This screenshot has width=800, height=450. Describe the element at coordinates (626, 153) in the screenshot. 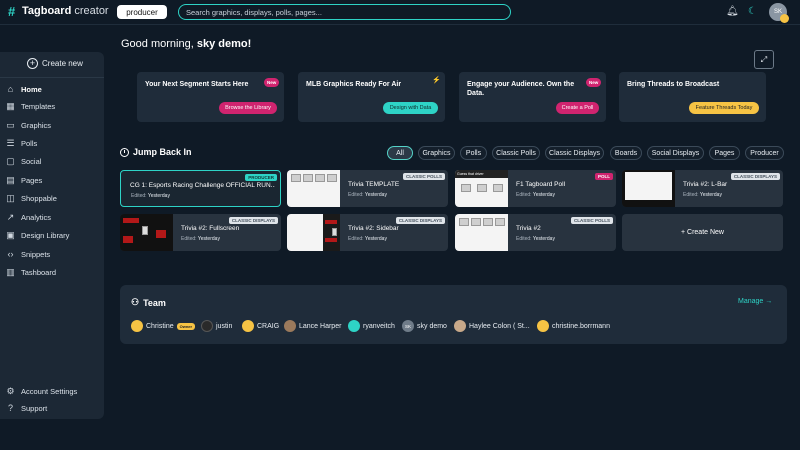

I see `filter-boards: Boards` at that location.